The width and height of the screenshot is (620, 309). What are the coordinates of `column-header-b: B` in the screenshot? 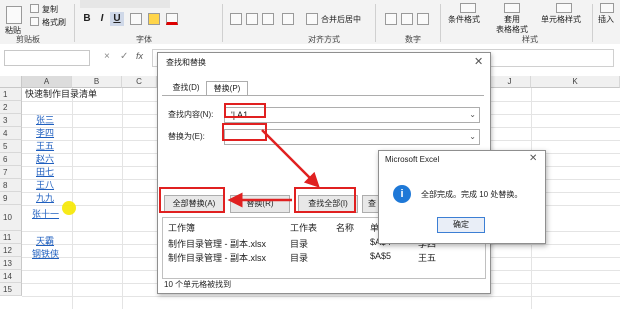 It's located at (97, 82).